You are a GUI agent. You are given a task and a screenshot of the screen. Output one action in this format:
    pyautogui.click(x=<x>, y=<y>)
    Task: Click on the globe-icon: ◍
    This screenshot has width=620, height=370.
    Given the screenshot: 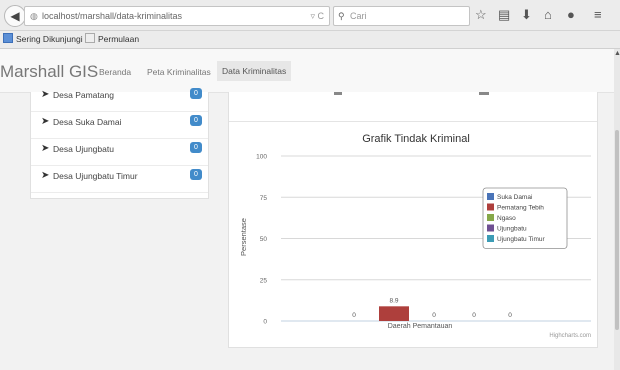 What is the action you would take?
    pyautogui.click(x=34, y=16)
    